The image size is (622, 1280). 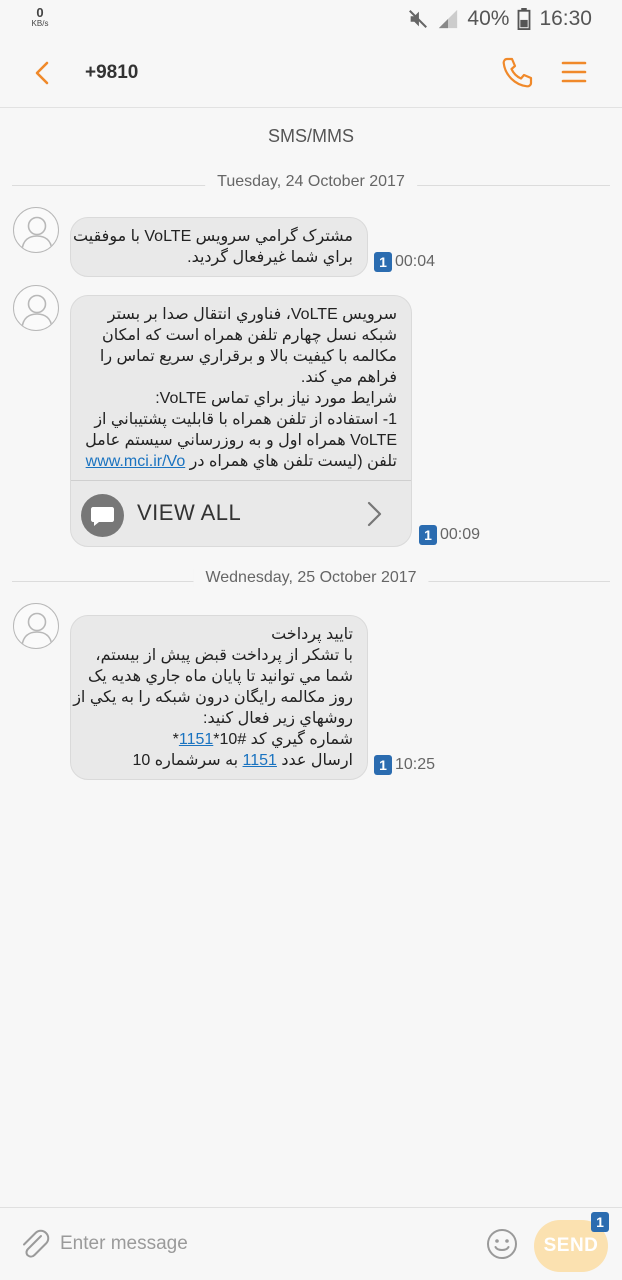 What do you see at coordinates (311, 182) in the screenshot?
I see `date-label: Tuesday, 24 October 2017` at bounding box center [311, 182].